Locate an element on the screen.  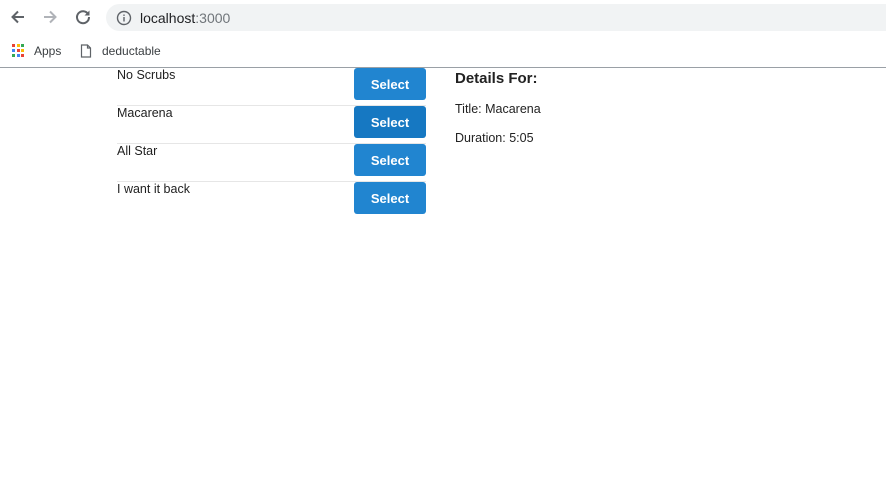
bookmark-apps: Apps is located at coordinates (36, 51).